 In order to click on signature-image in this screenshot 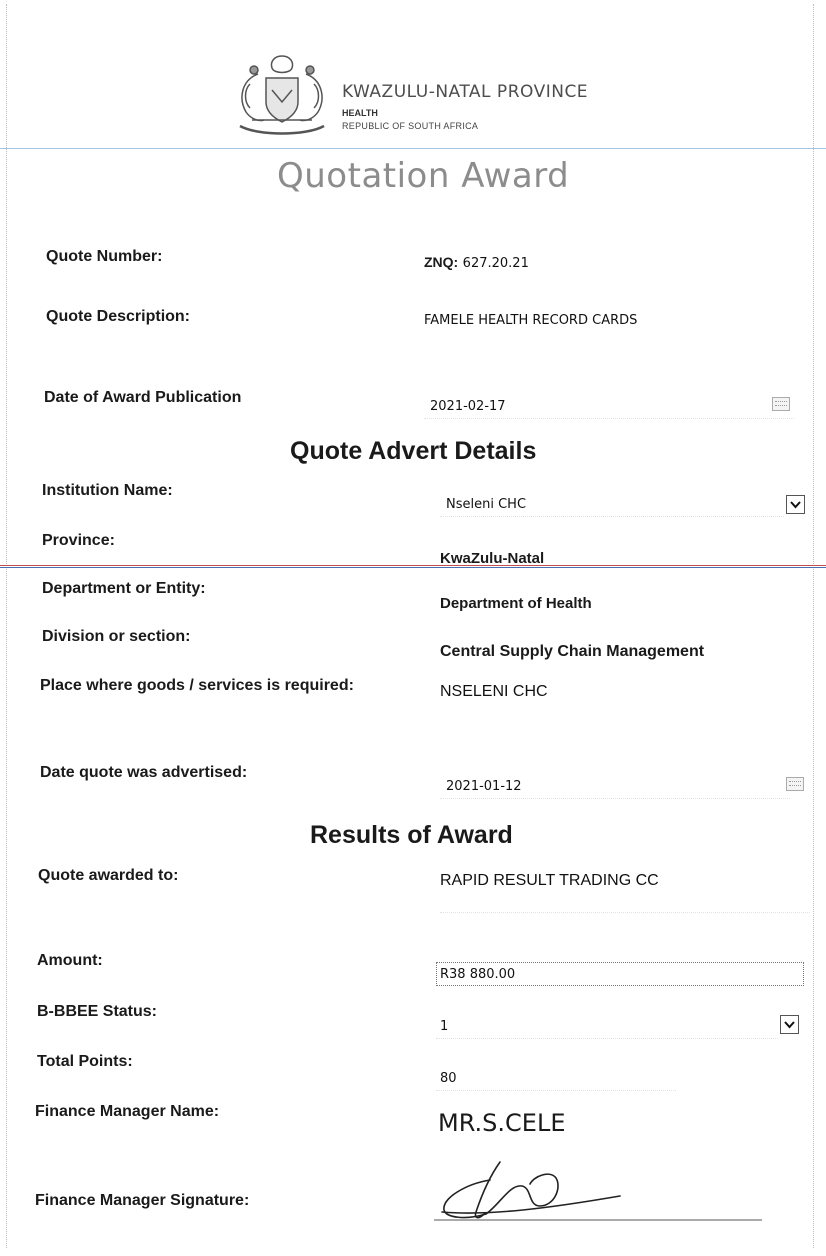, I will do `click(598, 1191)`.